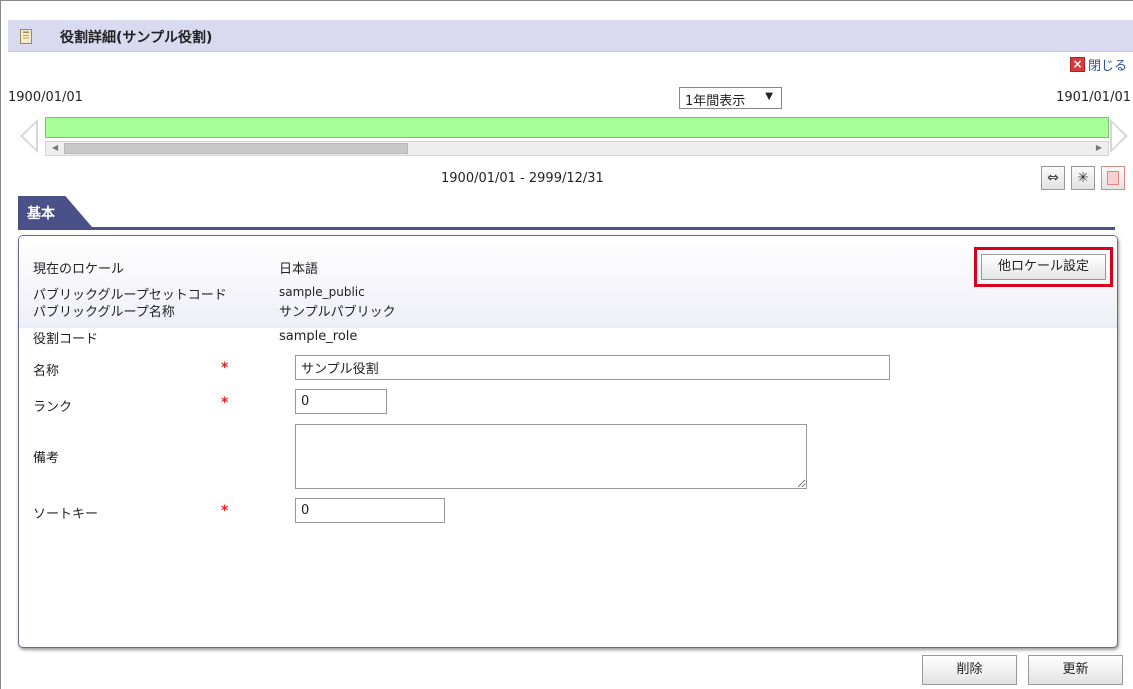 This screenshot has height=689, width=1133. What do you see at coordinates (236, 148) in the screenshot?
I see `timeline-scroll-thumb` at bounding box center [236, 148].